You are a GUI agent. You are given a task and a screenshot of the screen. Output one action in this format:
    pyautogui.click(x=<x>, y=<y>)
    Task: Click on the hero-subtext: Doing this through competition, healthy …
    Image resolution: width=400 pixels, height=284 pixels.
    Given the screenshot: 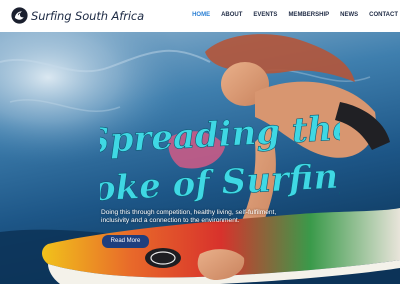 What is the action you would take?
    pyautogui.click(x=189, y=217)
    